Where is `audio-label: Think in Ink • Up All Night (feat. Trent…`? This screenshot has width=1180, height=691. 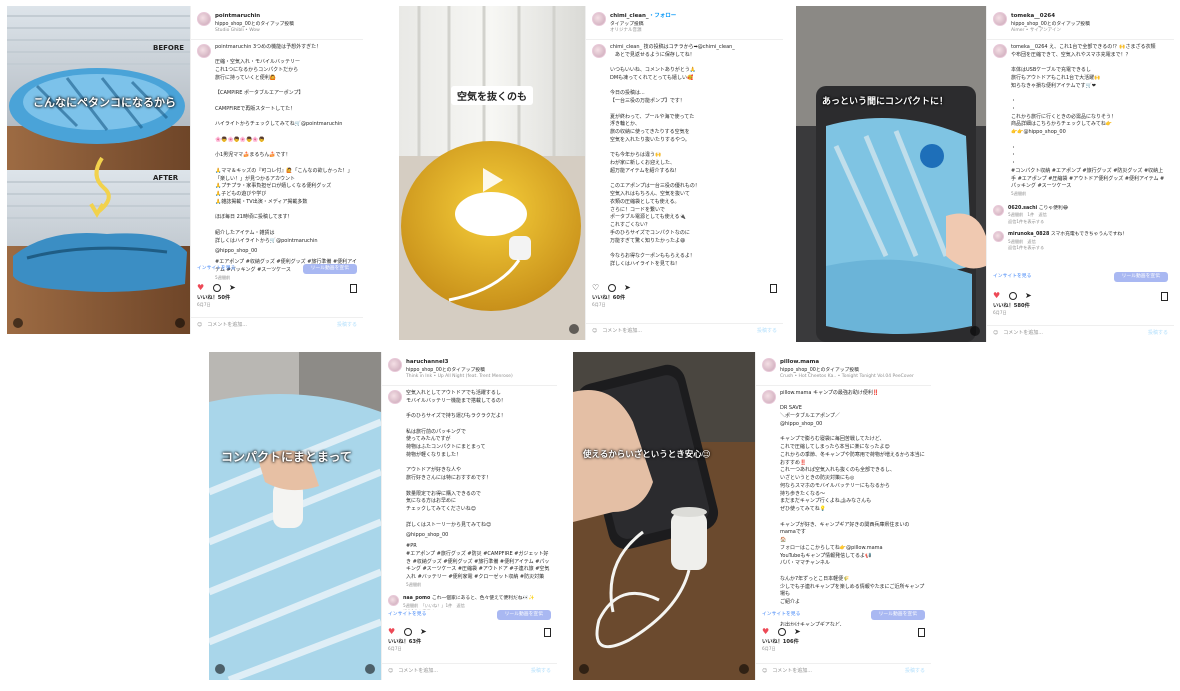 audio-label: Think in Ink • Up All Night (feat. Trent… is located at coordinates (459, 377).